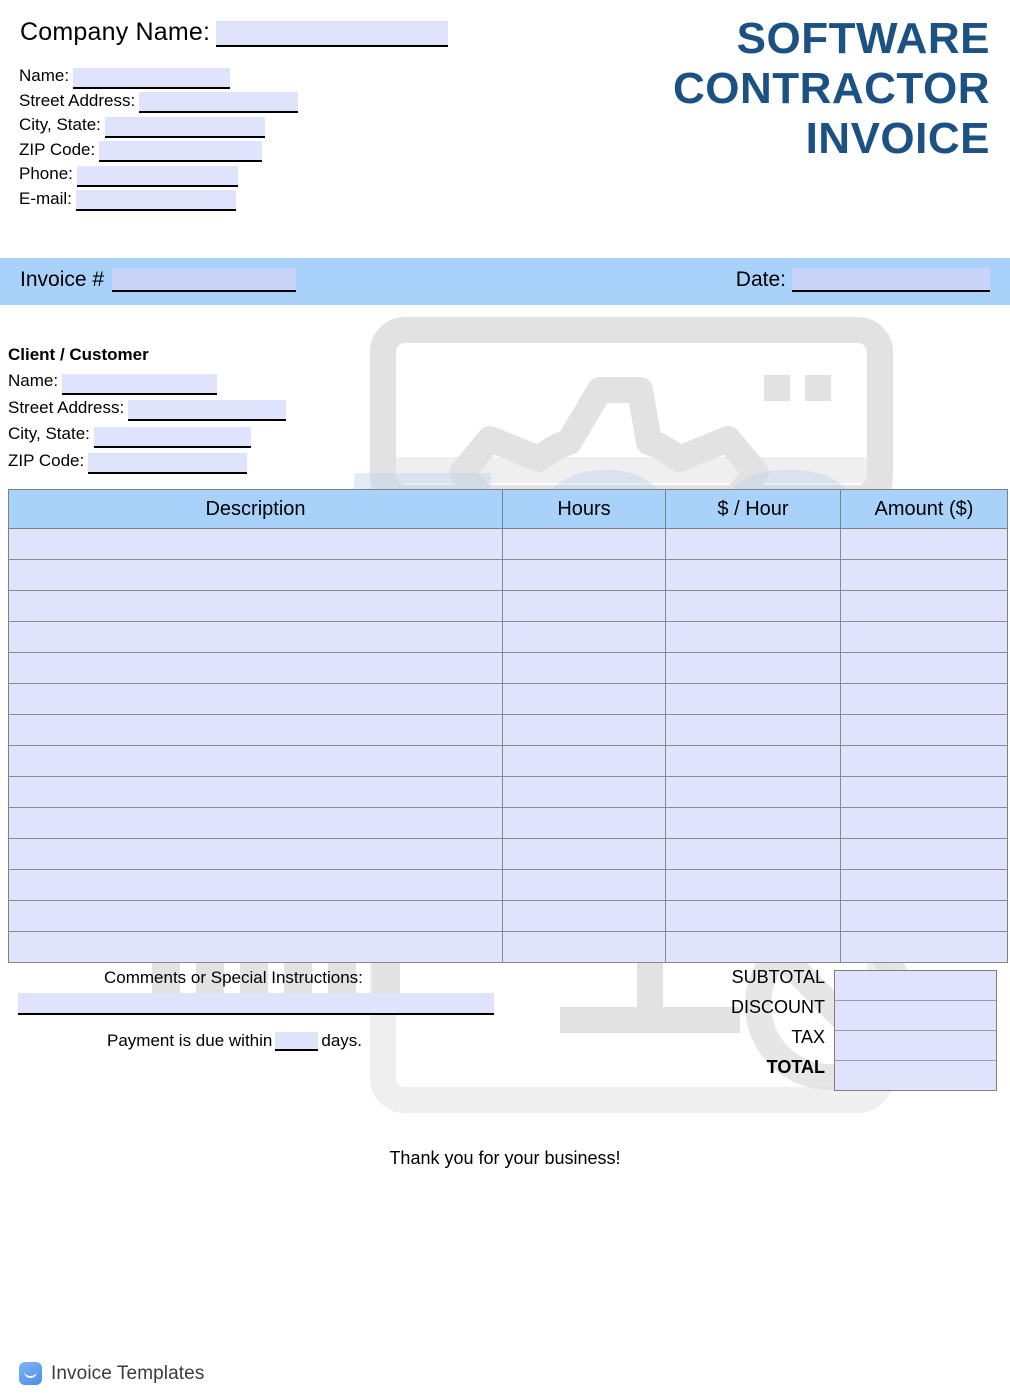 Image resolution: width=1010 pixels, height=1400 pixels. Describe the element at coordinates (168, 463) in the screenshot. I see `client-zip-input` at that location.